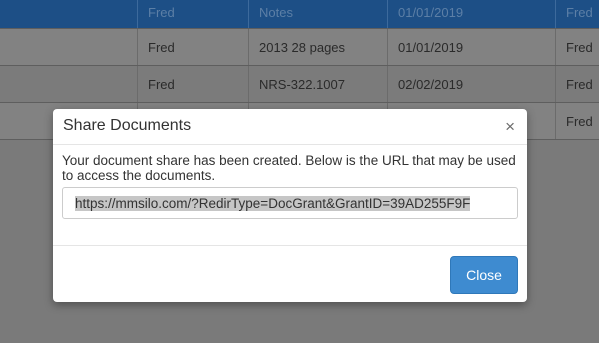 This screenshot has height=343, width=599. I want to click on table-header-cell: Notes, so click(318, 14).